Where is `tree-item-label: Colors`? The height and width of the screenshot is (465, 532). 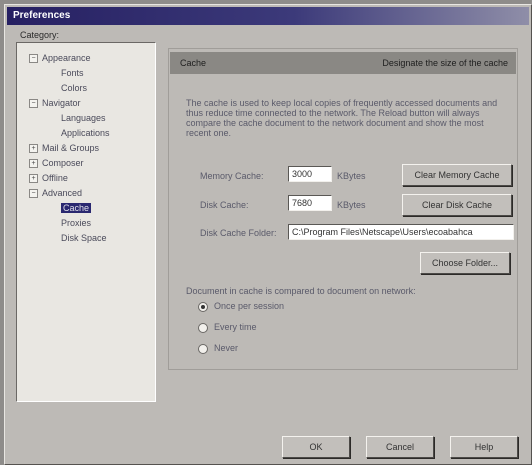 tree-item-label: Colors is located at coordinates (74, 88).